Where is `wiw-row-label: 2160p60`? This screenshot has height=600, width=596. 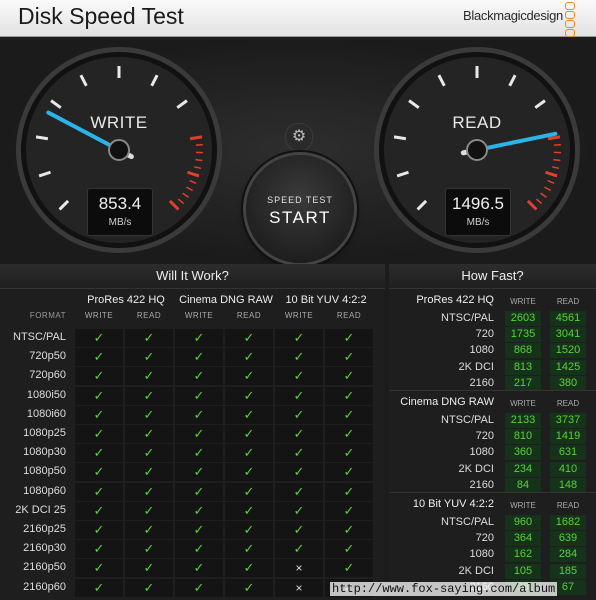 wiw-row-label: 2160p60 is located at coordinates (44, 586).